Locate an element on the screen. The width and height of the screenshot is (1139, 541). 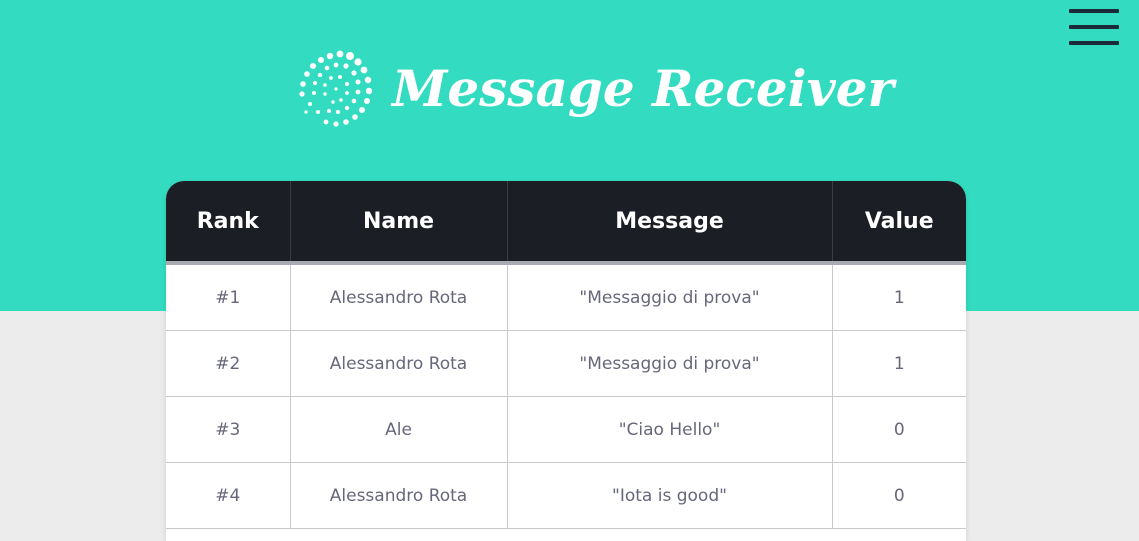
menu-bar-top is located at coordinates (1094, 11).